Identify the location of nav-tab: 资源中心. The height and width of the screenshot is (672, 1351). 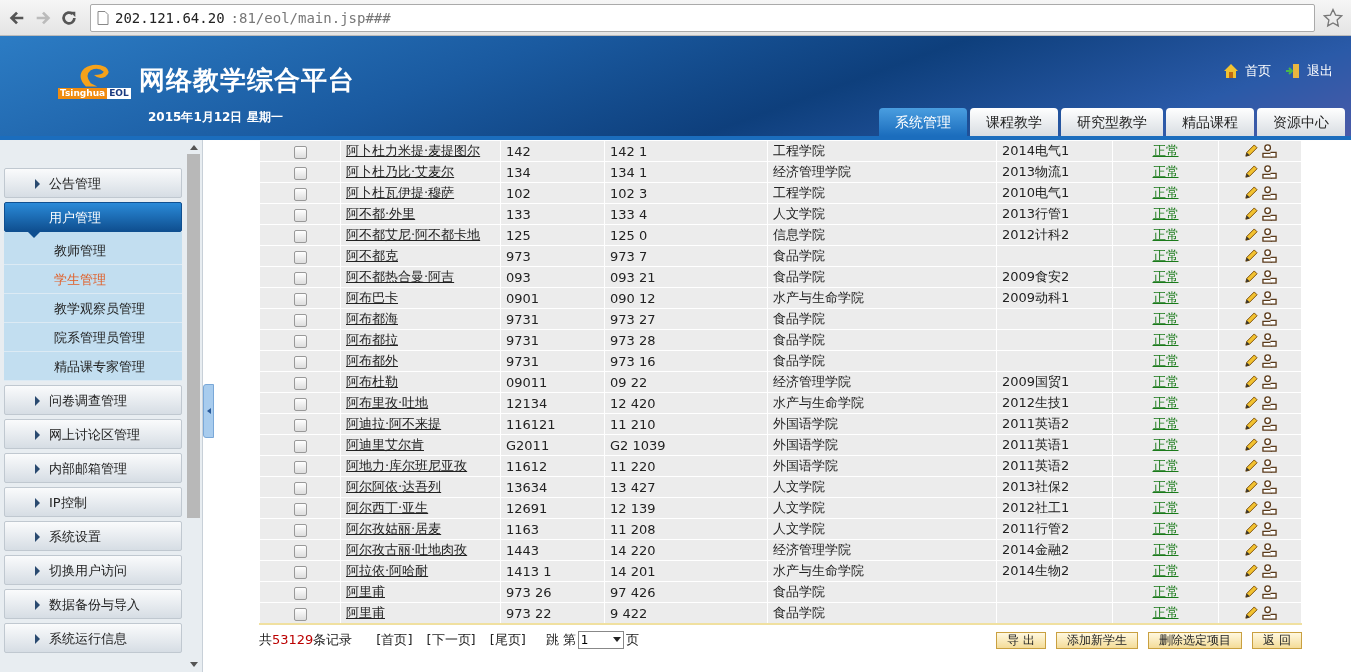
(1301, 122).